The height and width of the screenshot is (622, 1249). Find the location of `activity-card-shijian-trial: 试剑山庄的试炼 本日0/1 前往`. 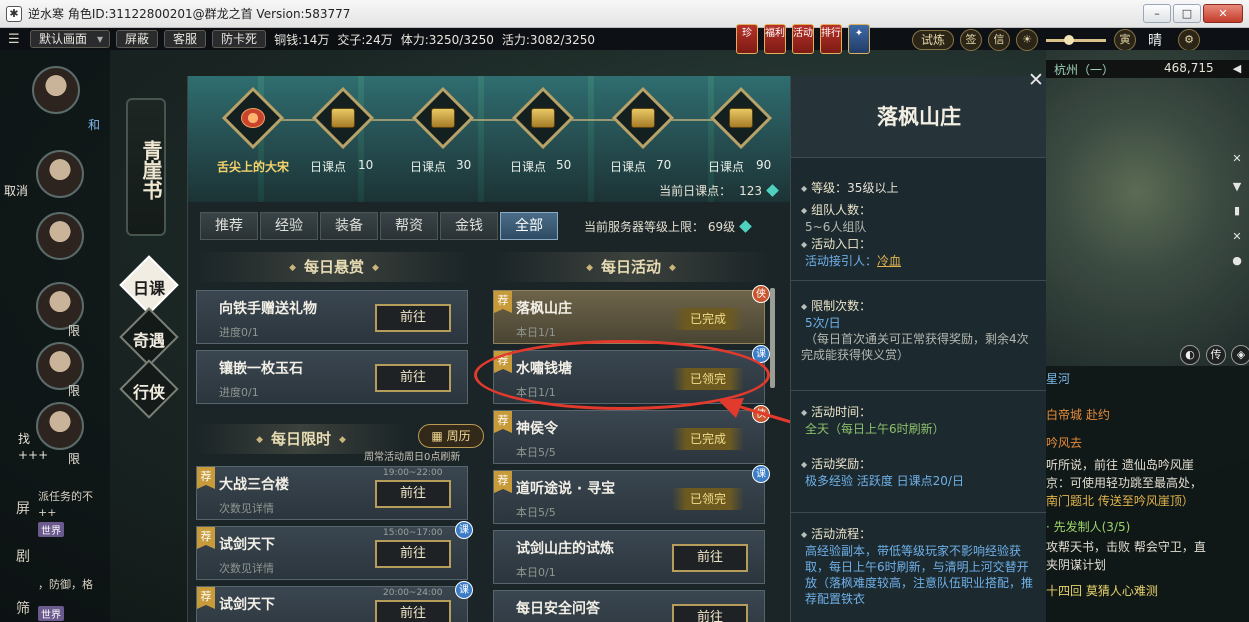

activity-card-shijian-trial: 试剑山庄的试炼 本日0/1 前往 is located at coordinates (629, 557).